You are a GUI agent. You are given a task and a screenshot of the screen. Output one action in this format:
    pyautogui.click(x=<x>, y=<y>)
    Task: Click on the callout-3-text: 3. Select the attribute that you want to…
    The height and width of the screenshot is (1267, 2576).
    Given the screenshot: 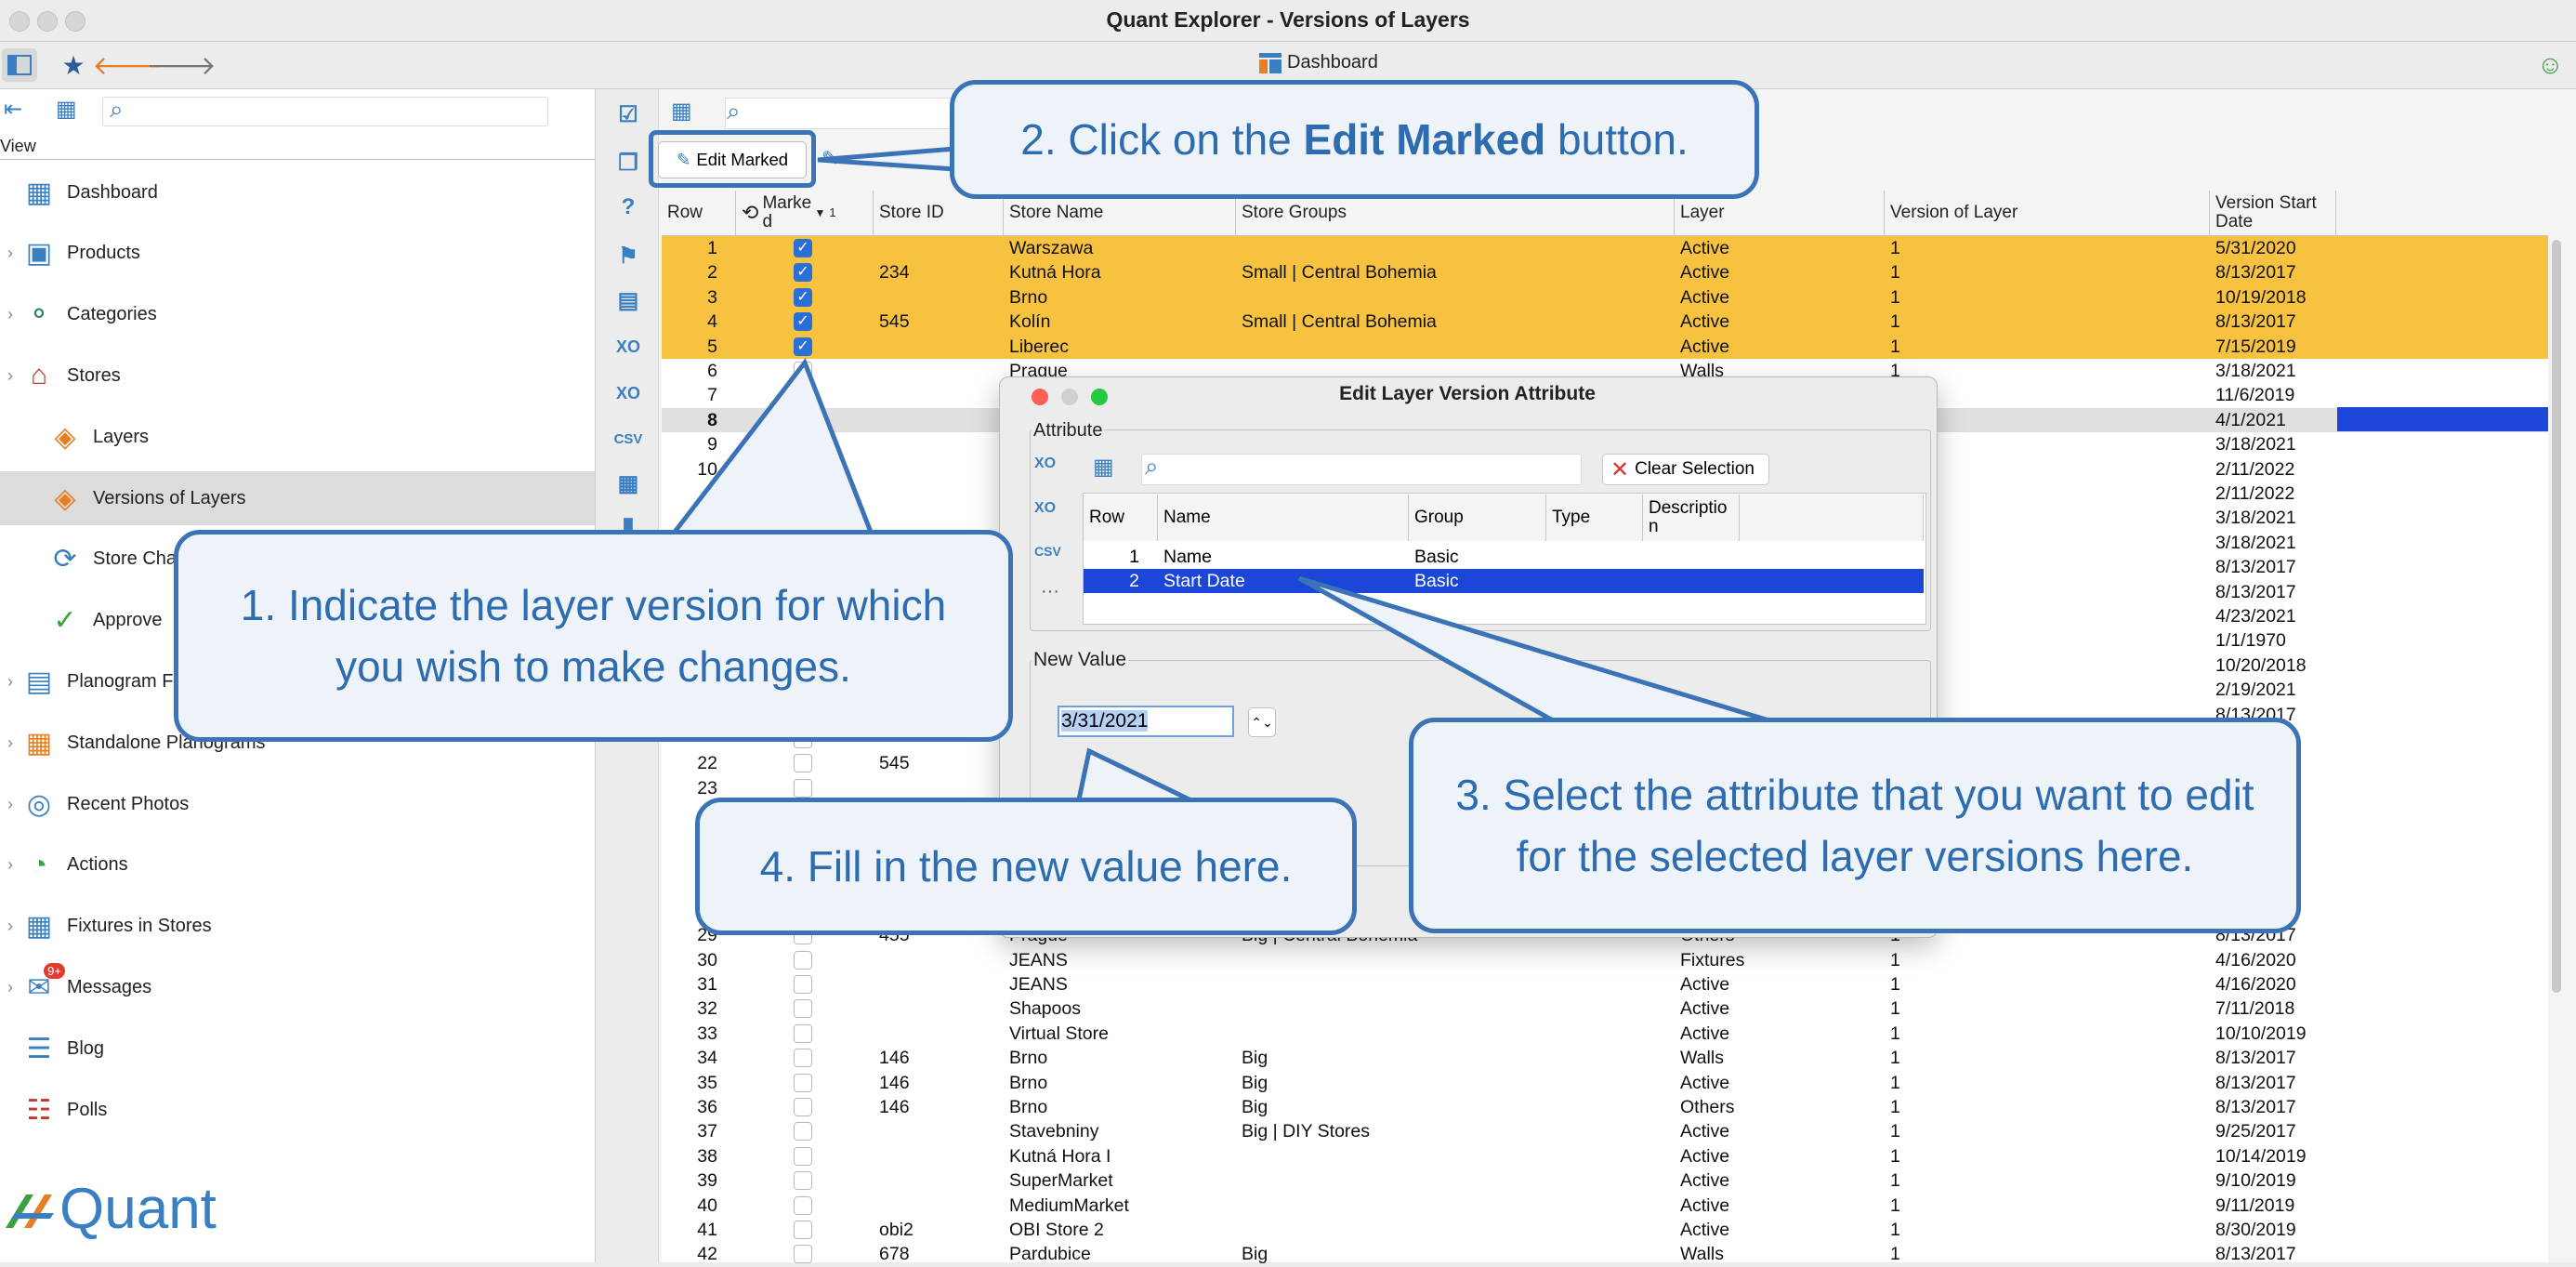 What is the action you would take?
    pyautogui.click(x=1854, y=825)
    